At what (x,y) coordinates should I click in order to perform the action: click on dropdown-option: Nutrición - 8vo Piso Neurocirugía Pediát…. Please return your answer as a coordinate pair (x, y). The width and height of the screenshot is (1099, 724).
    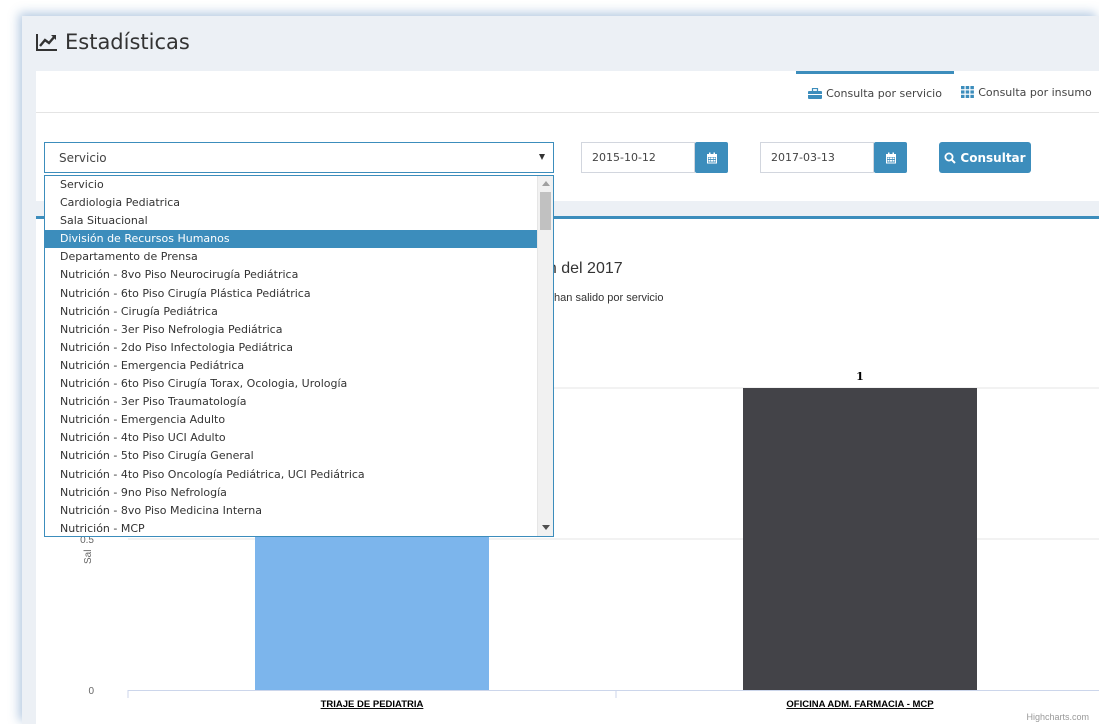
    Looking at the image, I should click on (291, 275).